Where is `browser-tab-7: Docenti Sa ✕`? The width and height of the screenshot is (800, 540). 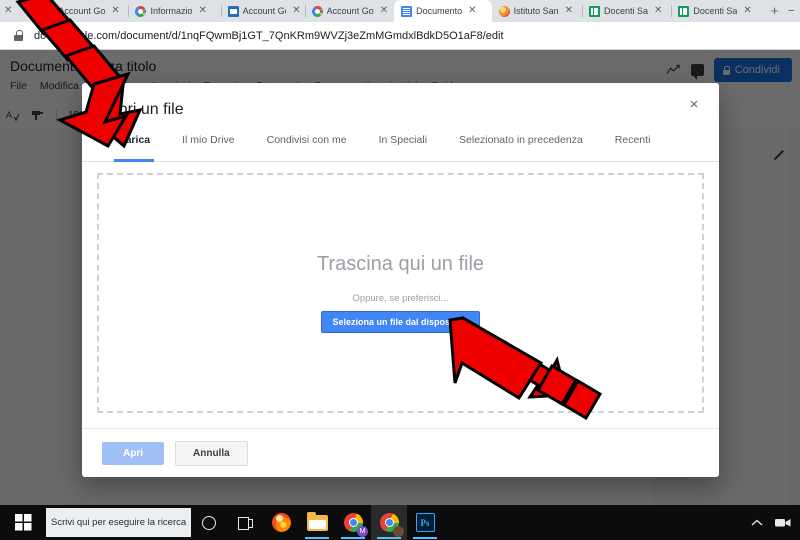
browser-tab-7: Docenti Sa ✕ is located at coordinates (626, 11).